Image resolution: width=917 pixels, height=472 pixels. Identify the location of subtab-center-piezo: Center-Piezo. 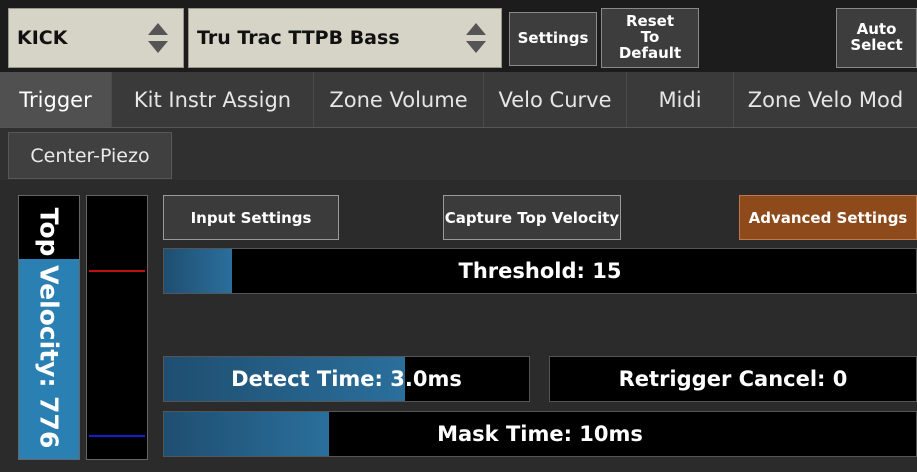
(90, 155).